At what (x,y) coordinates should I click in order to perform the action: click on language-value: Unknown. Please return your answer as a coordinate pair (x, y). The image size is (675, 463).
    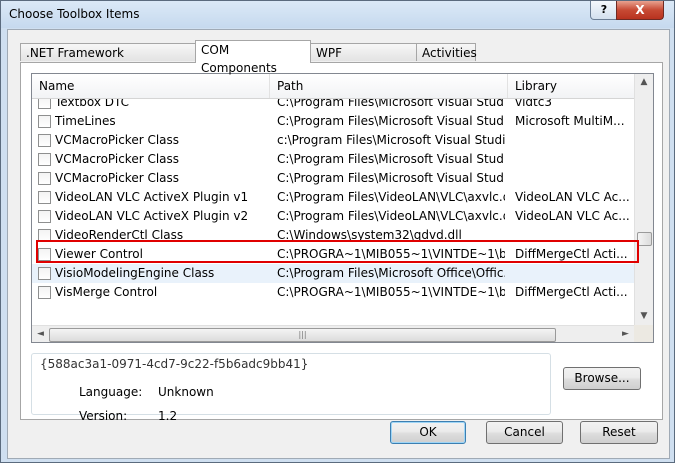
    Looking at the image, I should click on (186, 392).